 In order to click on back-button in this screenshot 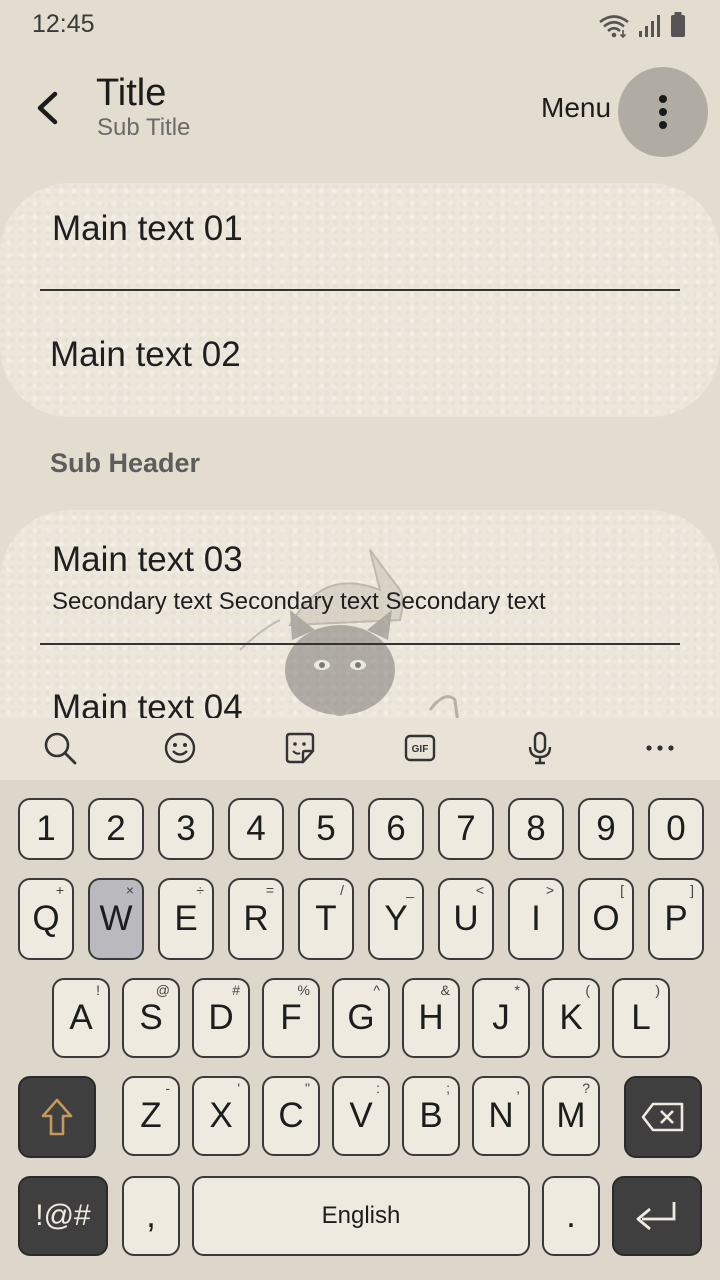, I will do `click(46, 108)`.